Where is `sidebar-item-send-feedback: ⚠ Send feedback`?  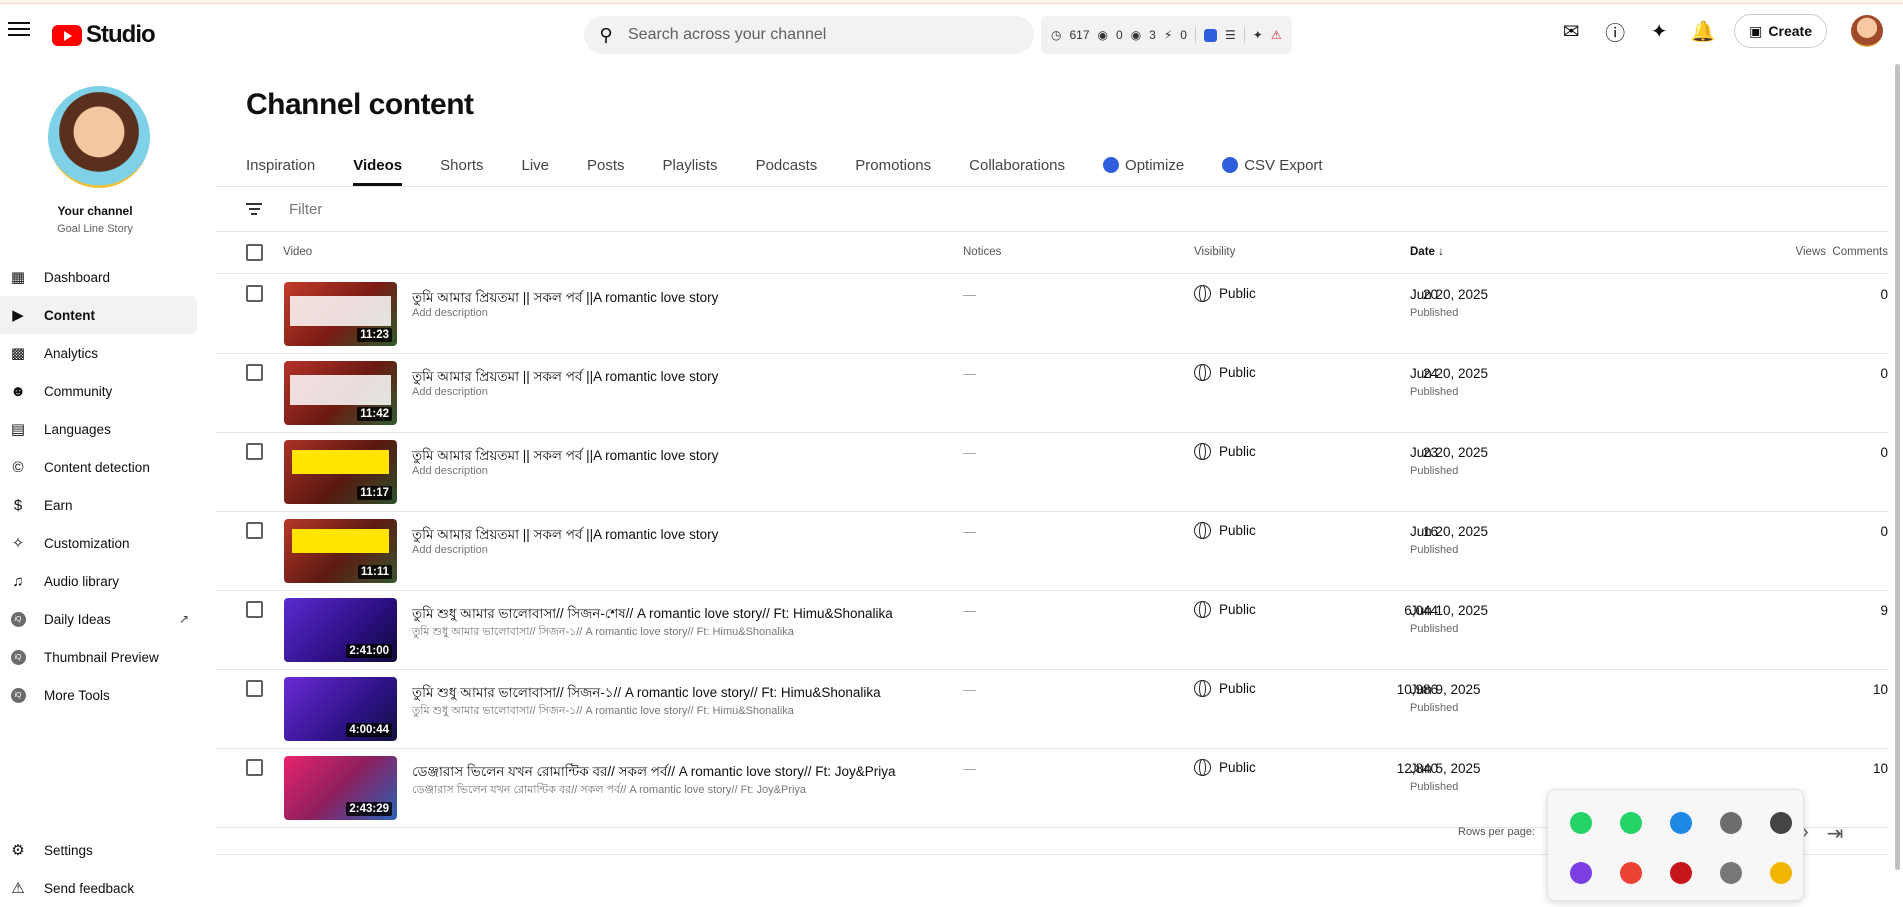
sidebar-item-send-feedback: ⚠ Send feedback is located at coordinates (98, 888).